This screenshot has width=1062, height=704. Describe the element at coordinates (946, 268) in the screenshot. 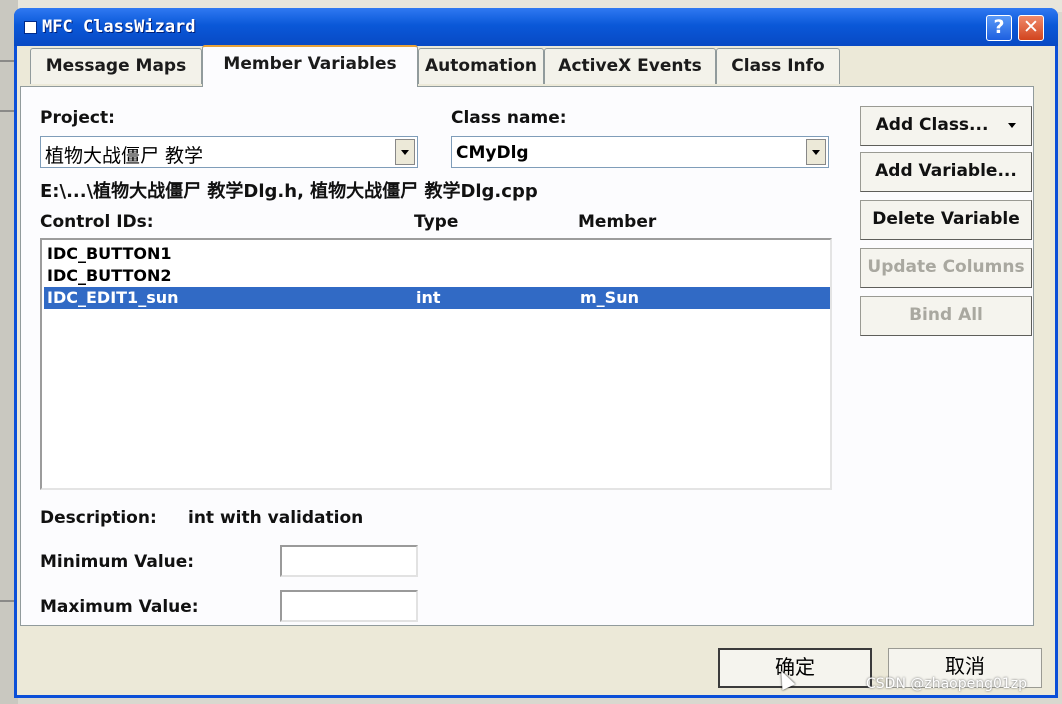

I see `update-columns-button: Update Columns` at that location.